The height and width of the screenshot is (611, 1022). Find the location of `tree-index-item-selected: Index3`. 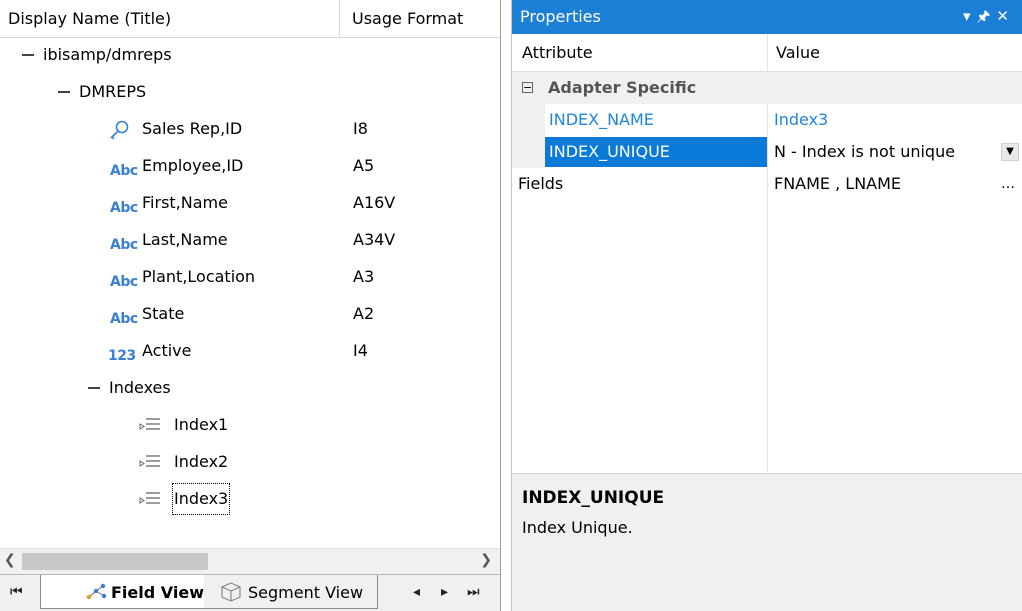

tree-index-item-selected: Index3 is located at coordinates (170, 499).